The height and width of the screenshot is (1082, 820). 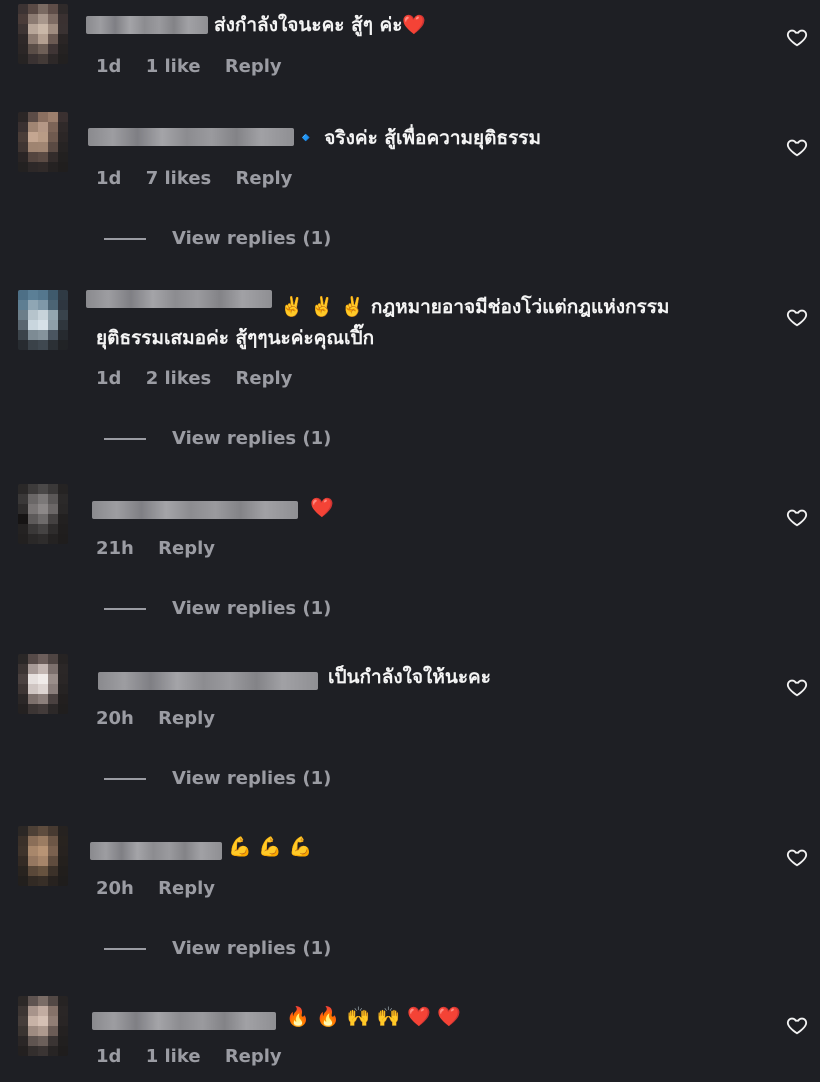 I want to click on comment-meta: 1d 2 likes Reply, so click(x=203, y=378).